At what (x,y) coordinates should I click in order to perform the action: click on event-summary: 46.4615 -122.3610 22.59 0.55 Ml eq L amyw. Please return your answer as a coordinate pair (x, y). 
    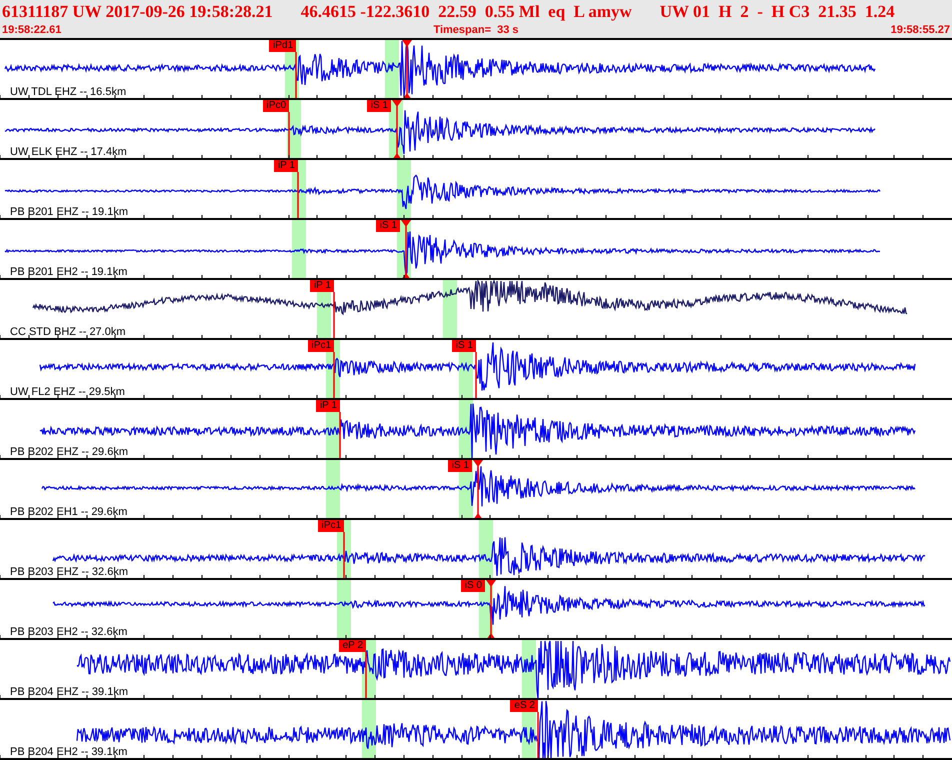
    Looking at the image, I should click on (466, 12).